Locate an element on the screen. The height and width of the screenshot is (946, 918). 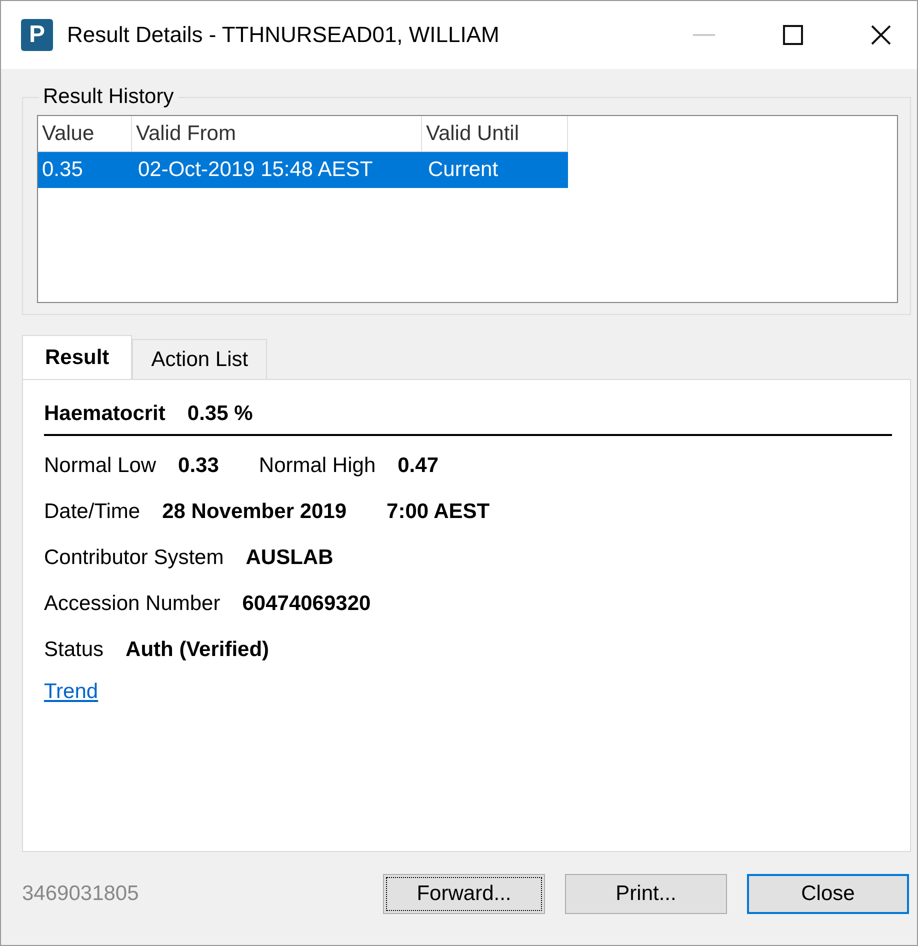
field-label: Accession Number is located at coordinates (132, 604).